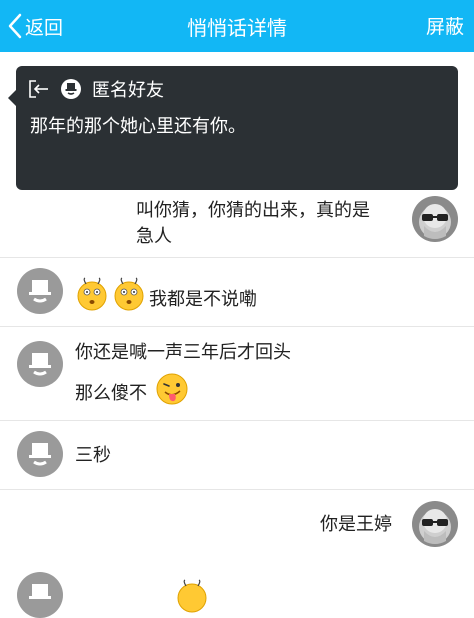 The image size is (474, 618). What do you see at coordinates (12, 98) in the screenshot?
I see `popup-caret` at bounding box center [12, 98].